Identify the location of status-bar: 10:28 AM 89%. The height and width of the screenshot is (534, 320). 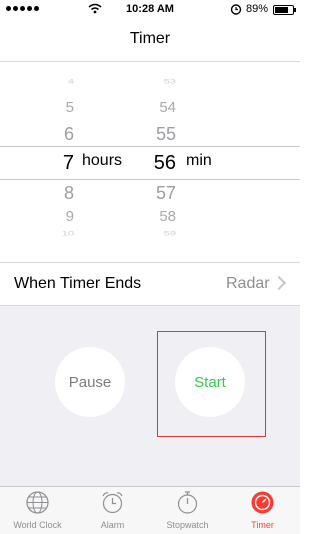
(150, 10).